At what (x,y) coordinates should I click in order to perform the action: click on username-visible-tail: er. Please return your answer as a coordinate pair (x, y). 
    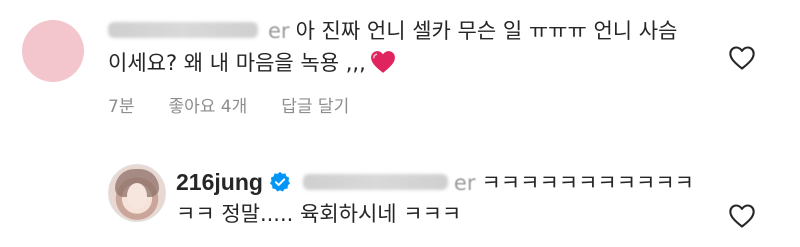
    Looking at the image, I should click on (279, 31).